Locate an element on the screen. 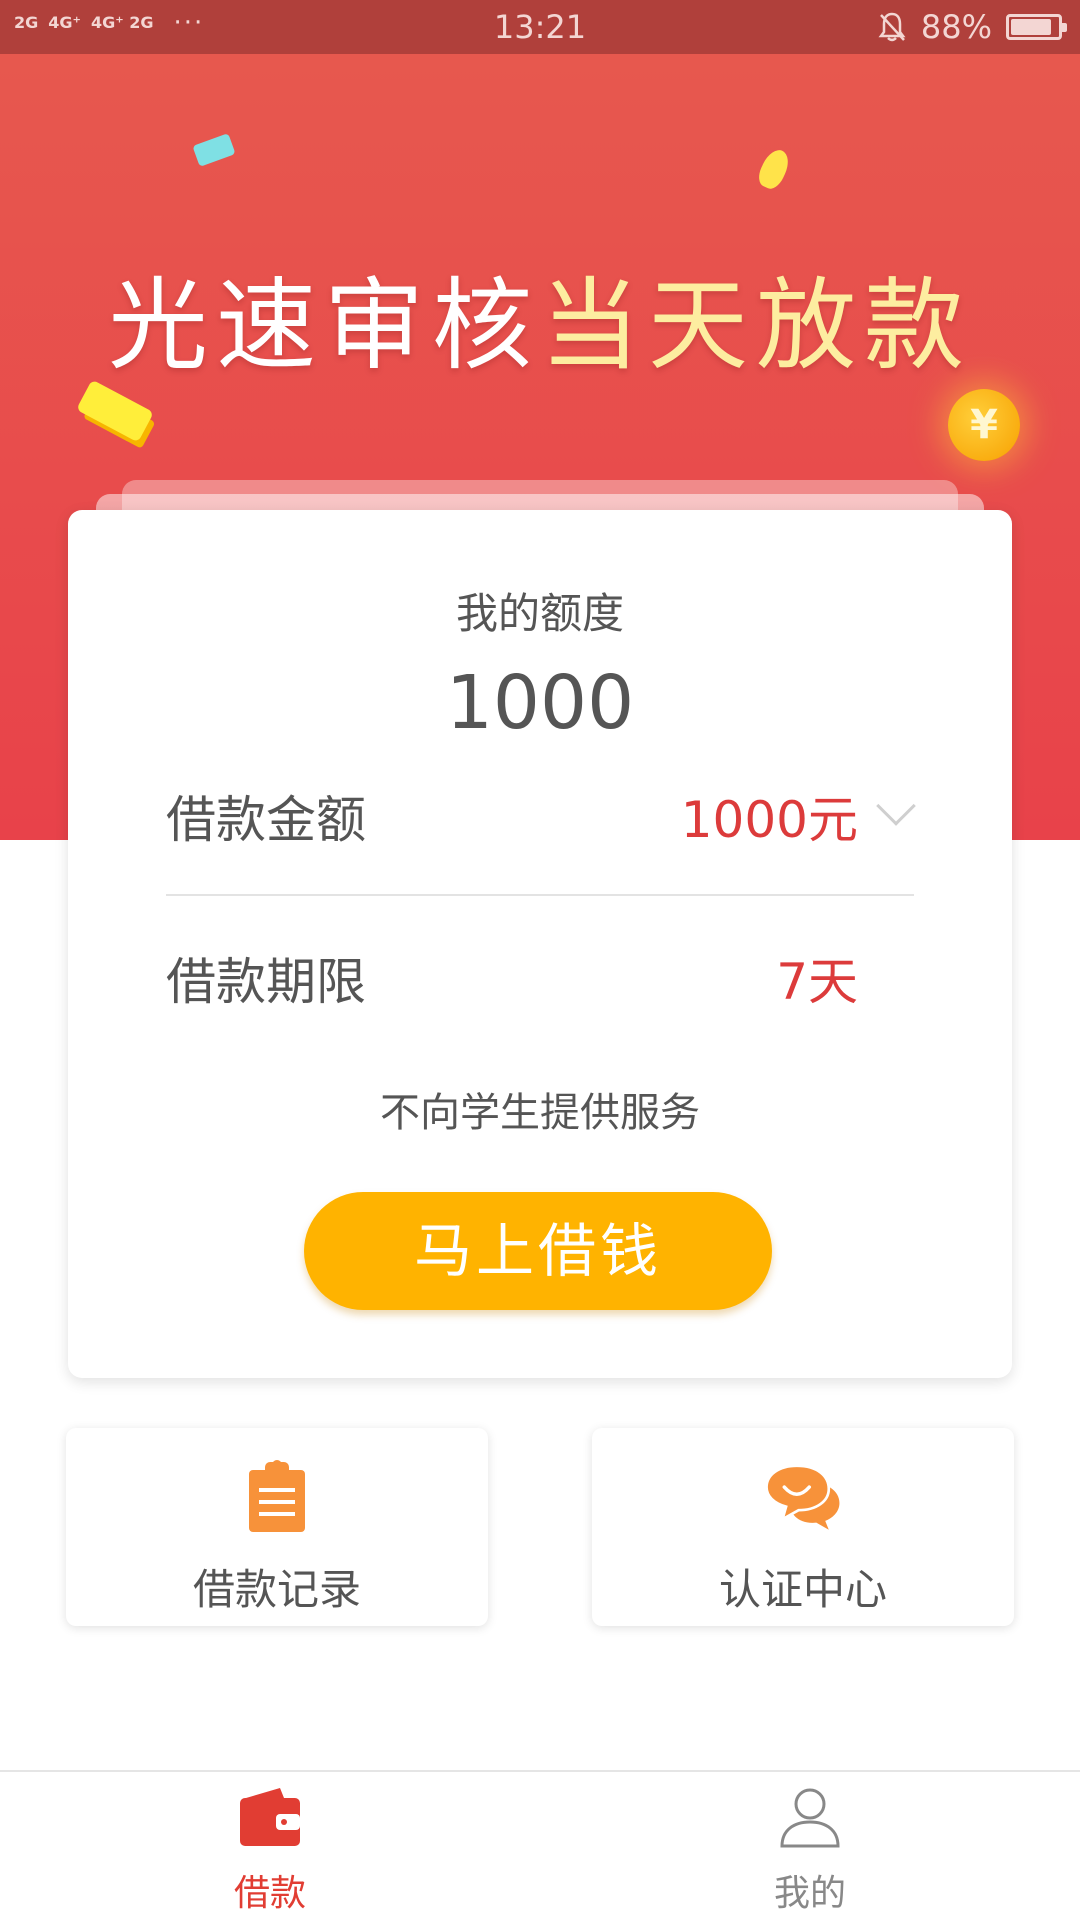 The height and width of the screenshot is (1920, 1080). borrow-now-button: 马上借钱 is located at coordinates (538, 1251).